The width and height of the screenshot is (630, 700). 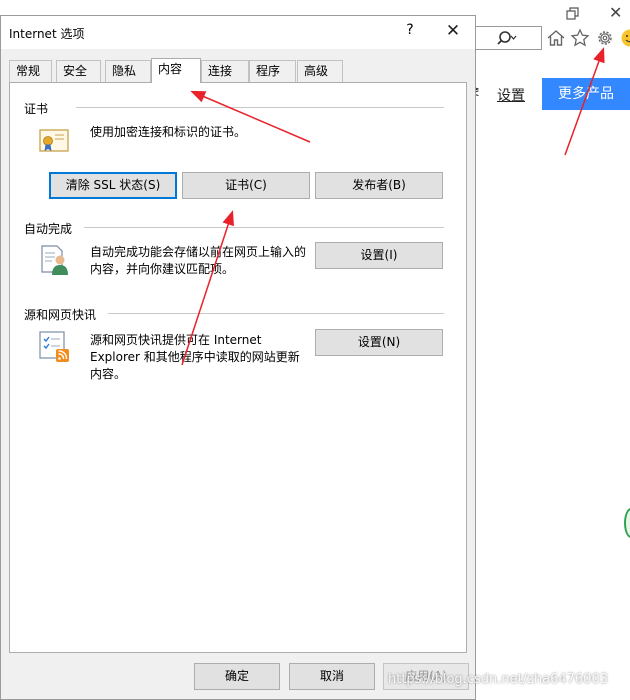 I want to click on feeds-description-line1: 源和网页快讯提供可在 Internet, so click(x=176, y=340).